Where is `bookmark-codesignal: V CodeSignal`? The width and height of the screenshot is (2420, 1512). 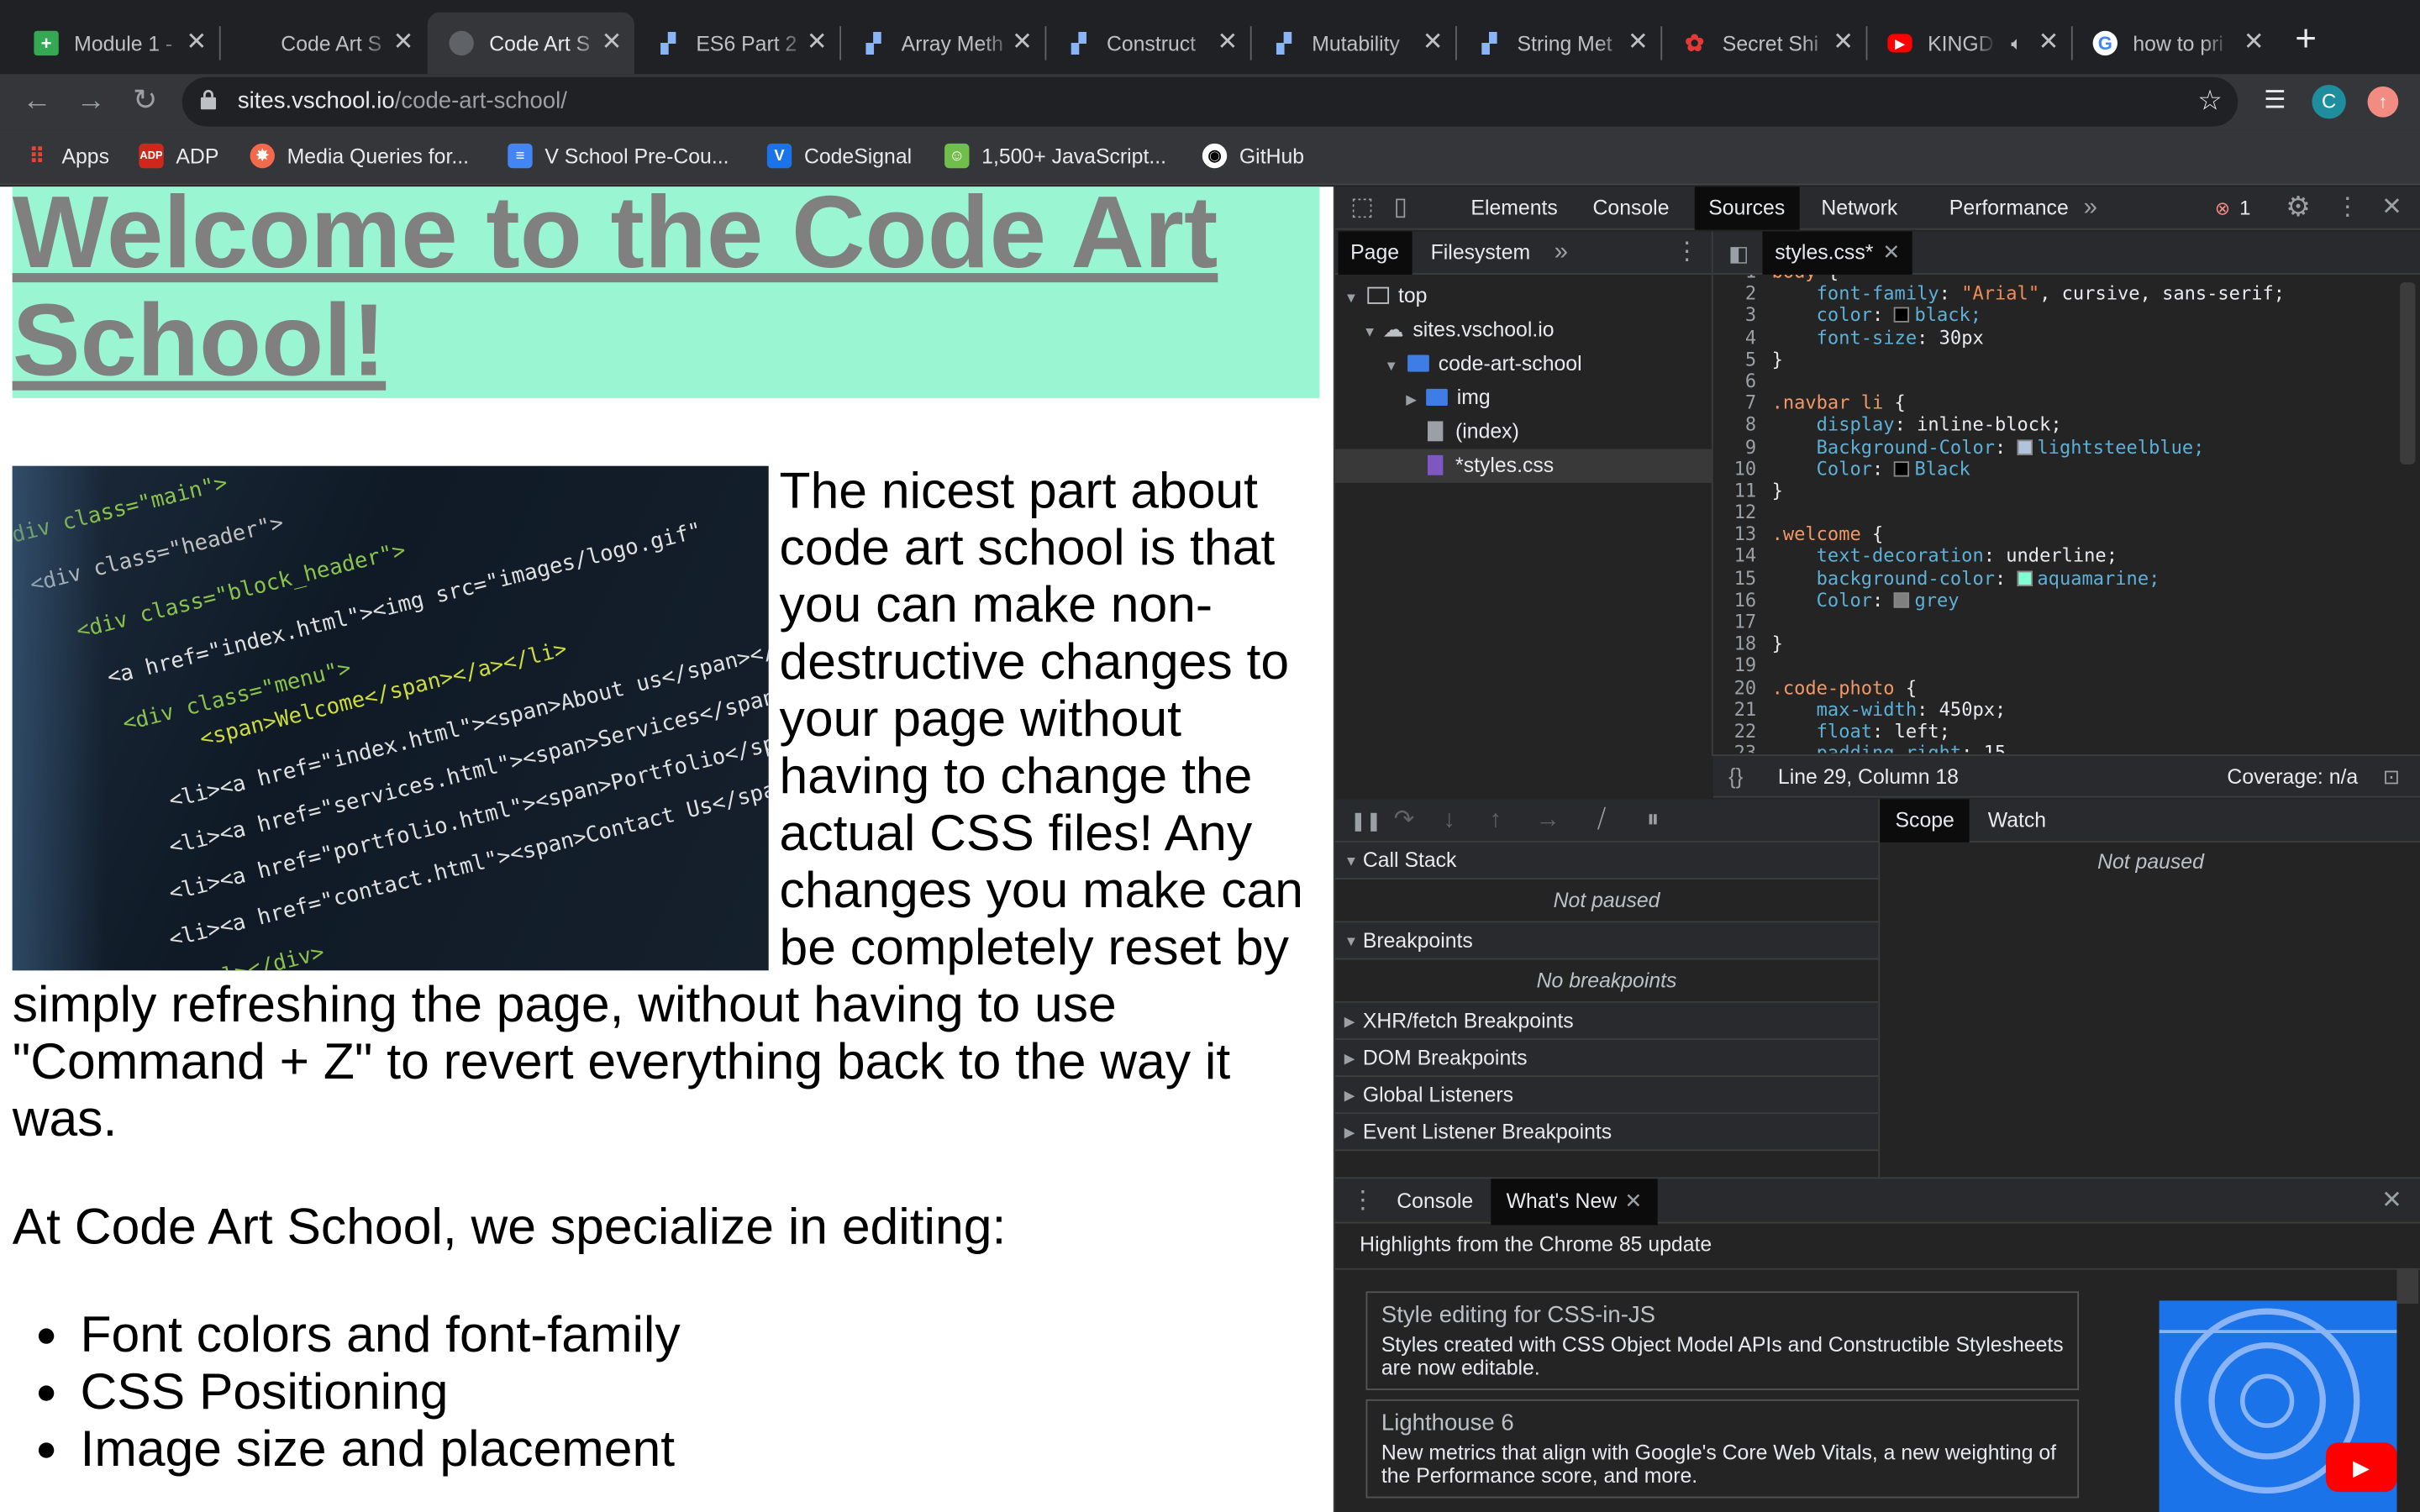 bookmark-codesignal: V CodeSignal is located at coordinates (839, 156).